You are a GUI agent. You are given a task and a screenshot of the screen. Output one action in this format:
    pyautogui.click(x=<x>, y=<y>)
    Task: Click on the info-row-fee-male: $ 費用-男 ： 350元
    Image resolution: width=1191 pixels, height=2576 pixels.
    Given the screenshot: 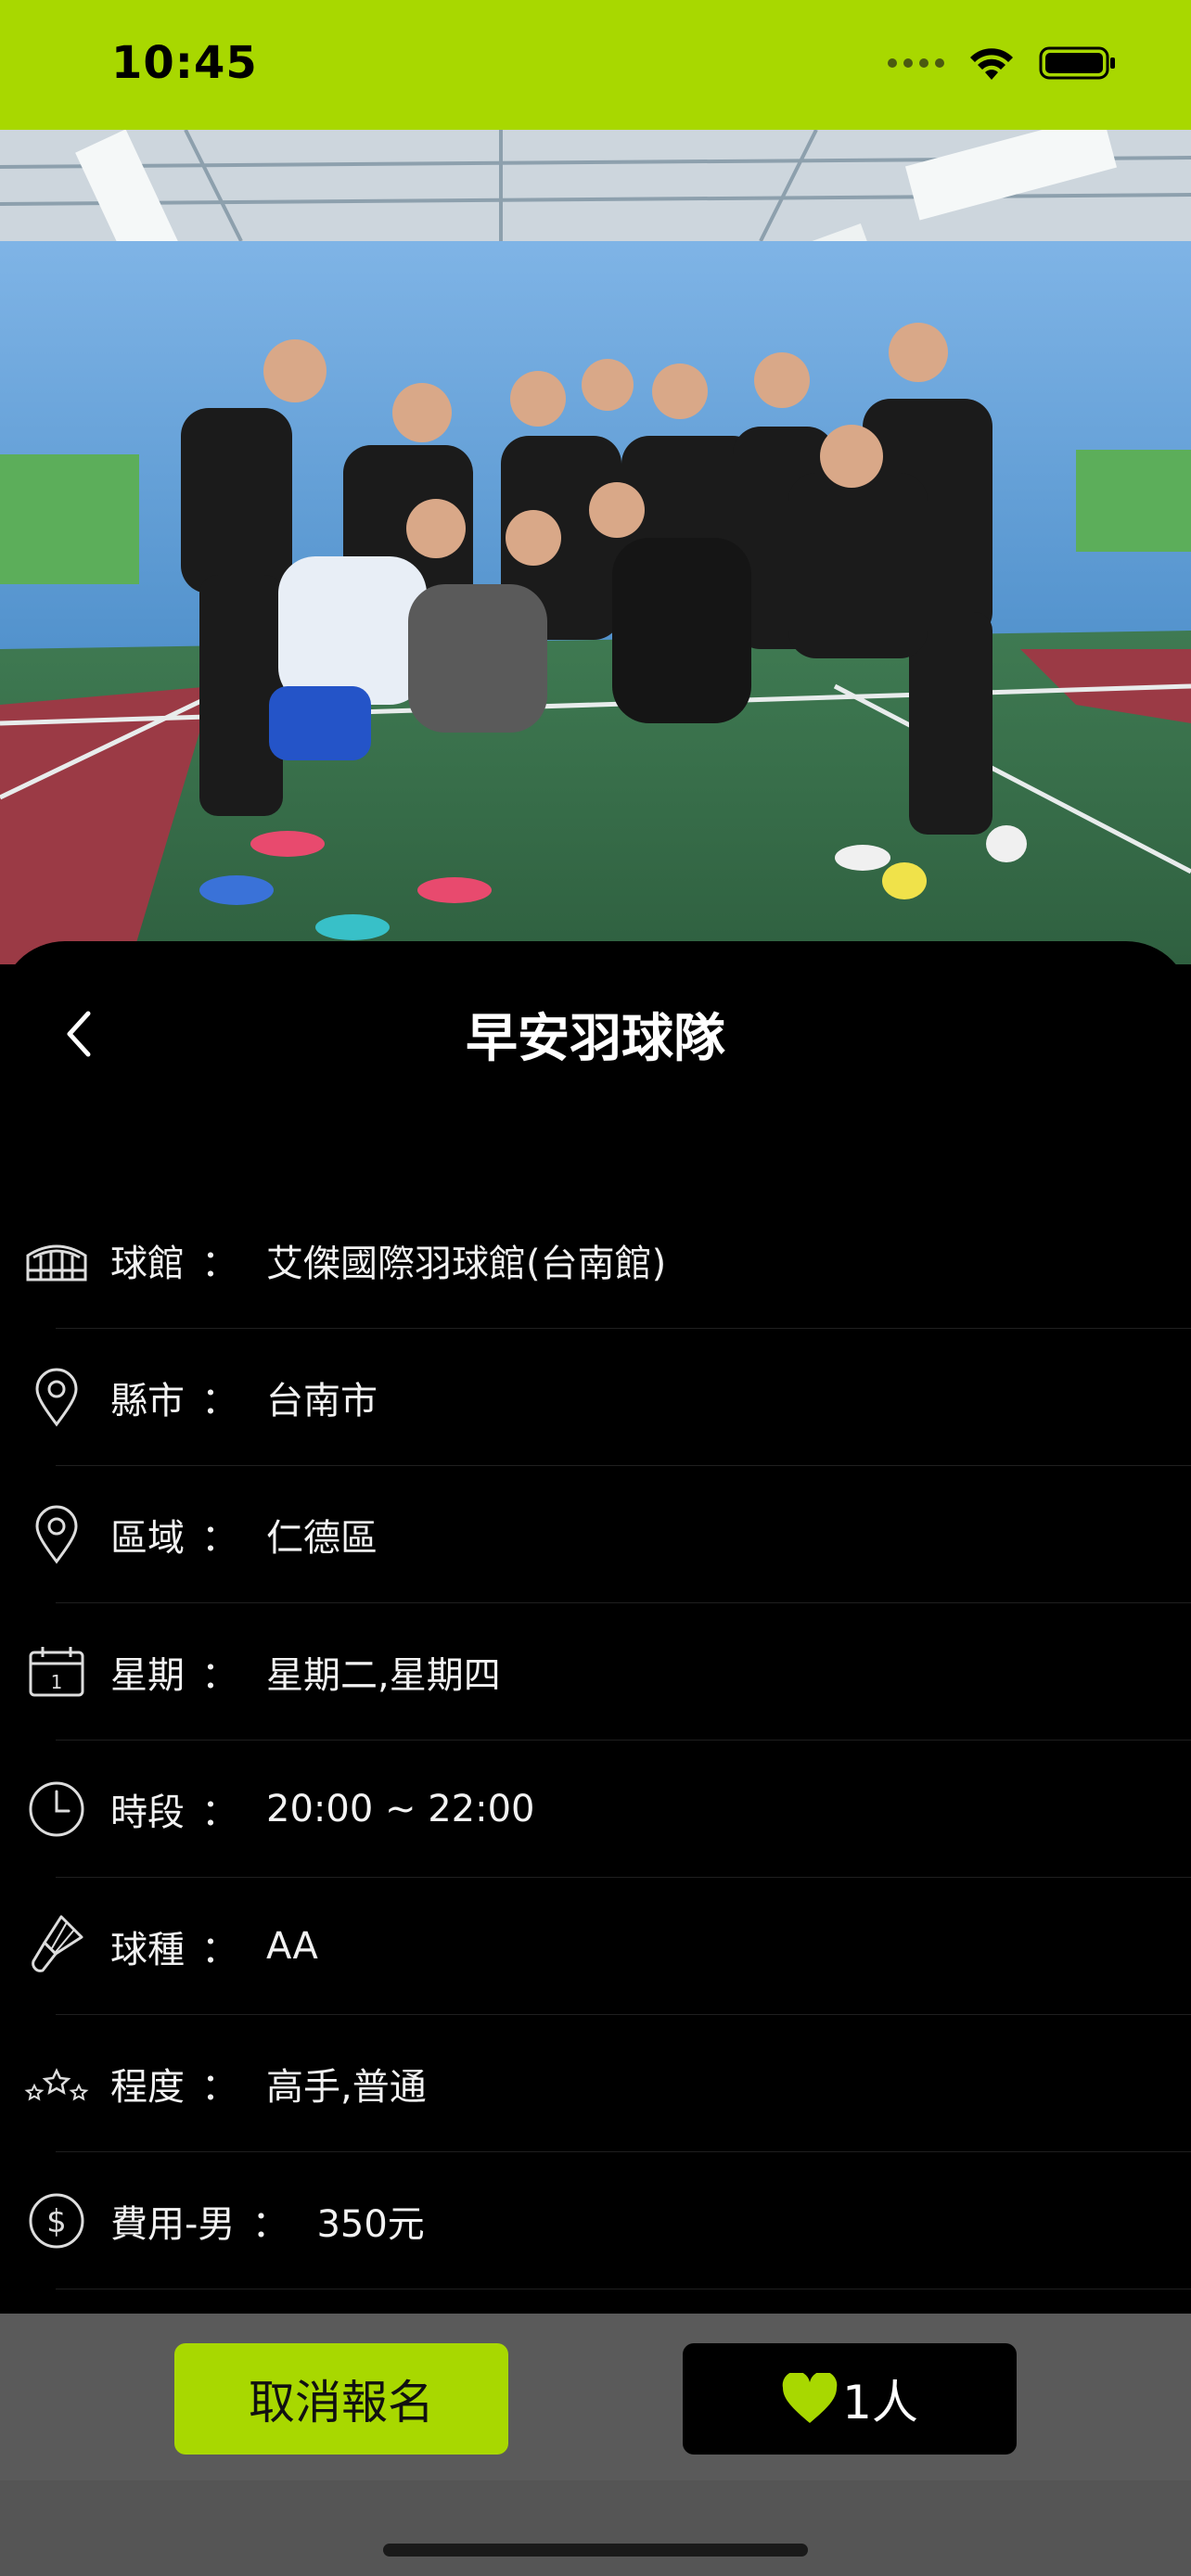 What is the action you would take?
    pyautogui.click(x=595, y=2220)
    